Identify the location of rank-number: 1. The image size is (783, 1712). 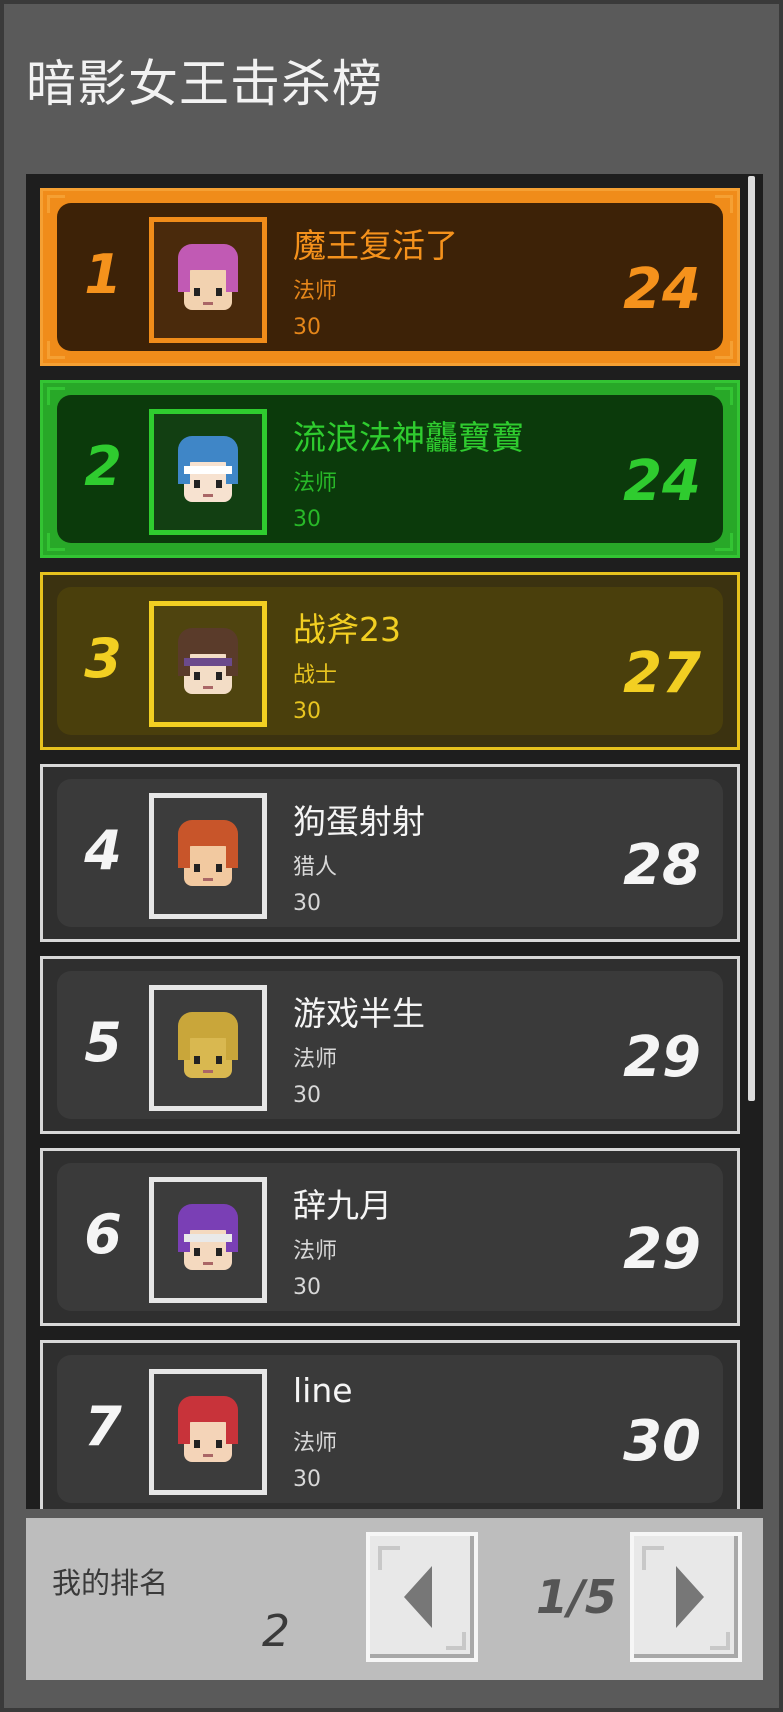
(103, 274).